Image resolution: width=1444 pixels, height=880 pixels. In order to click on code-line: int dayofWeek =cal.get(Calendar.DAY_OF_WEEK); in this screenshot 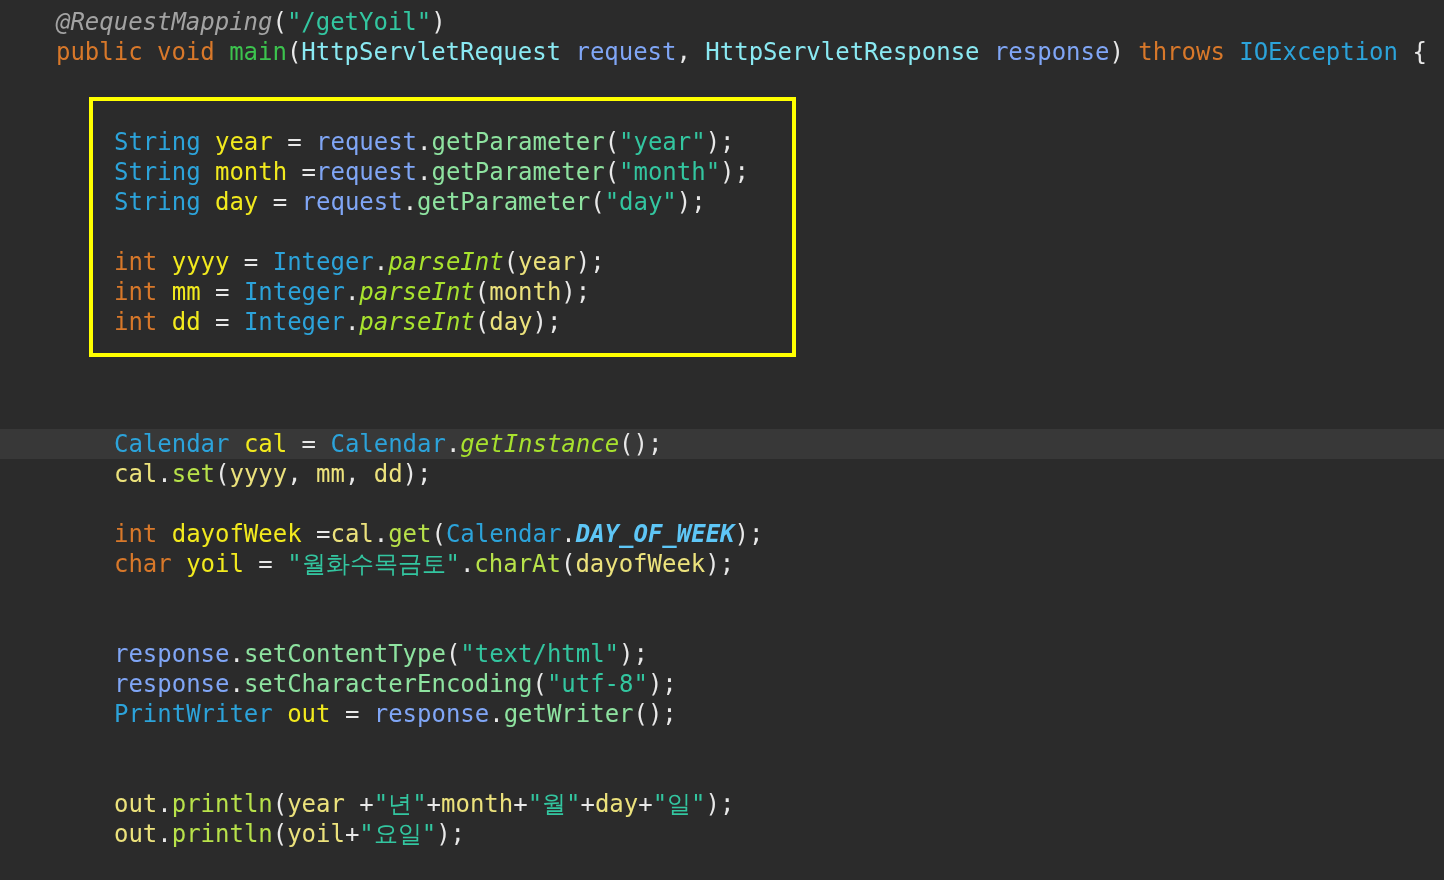, I will do `click(439, 534)`.